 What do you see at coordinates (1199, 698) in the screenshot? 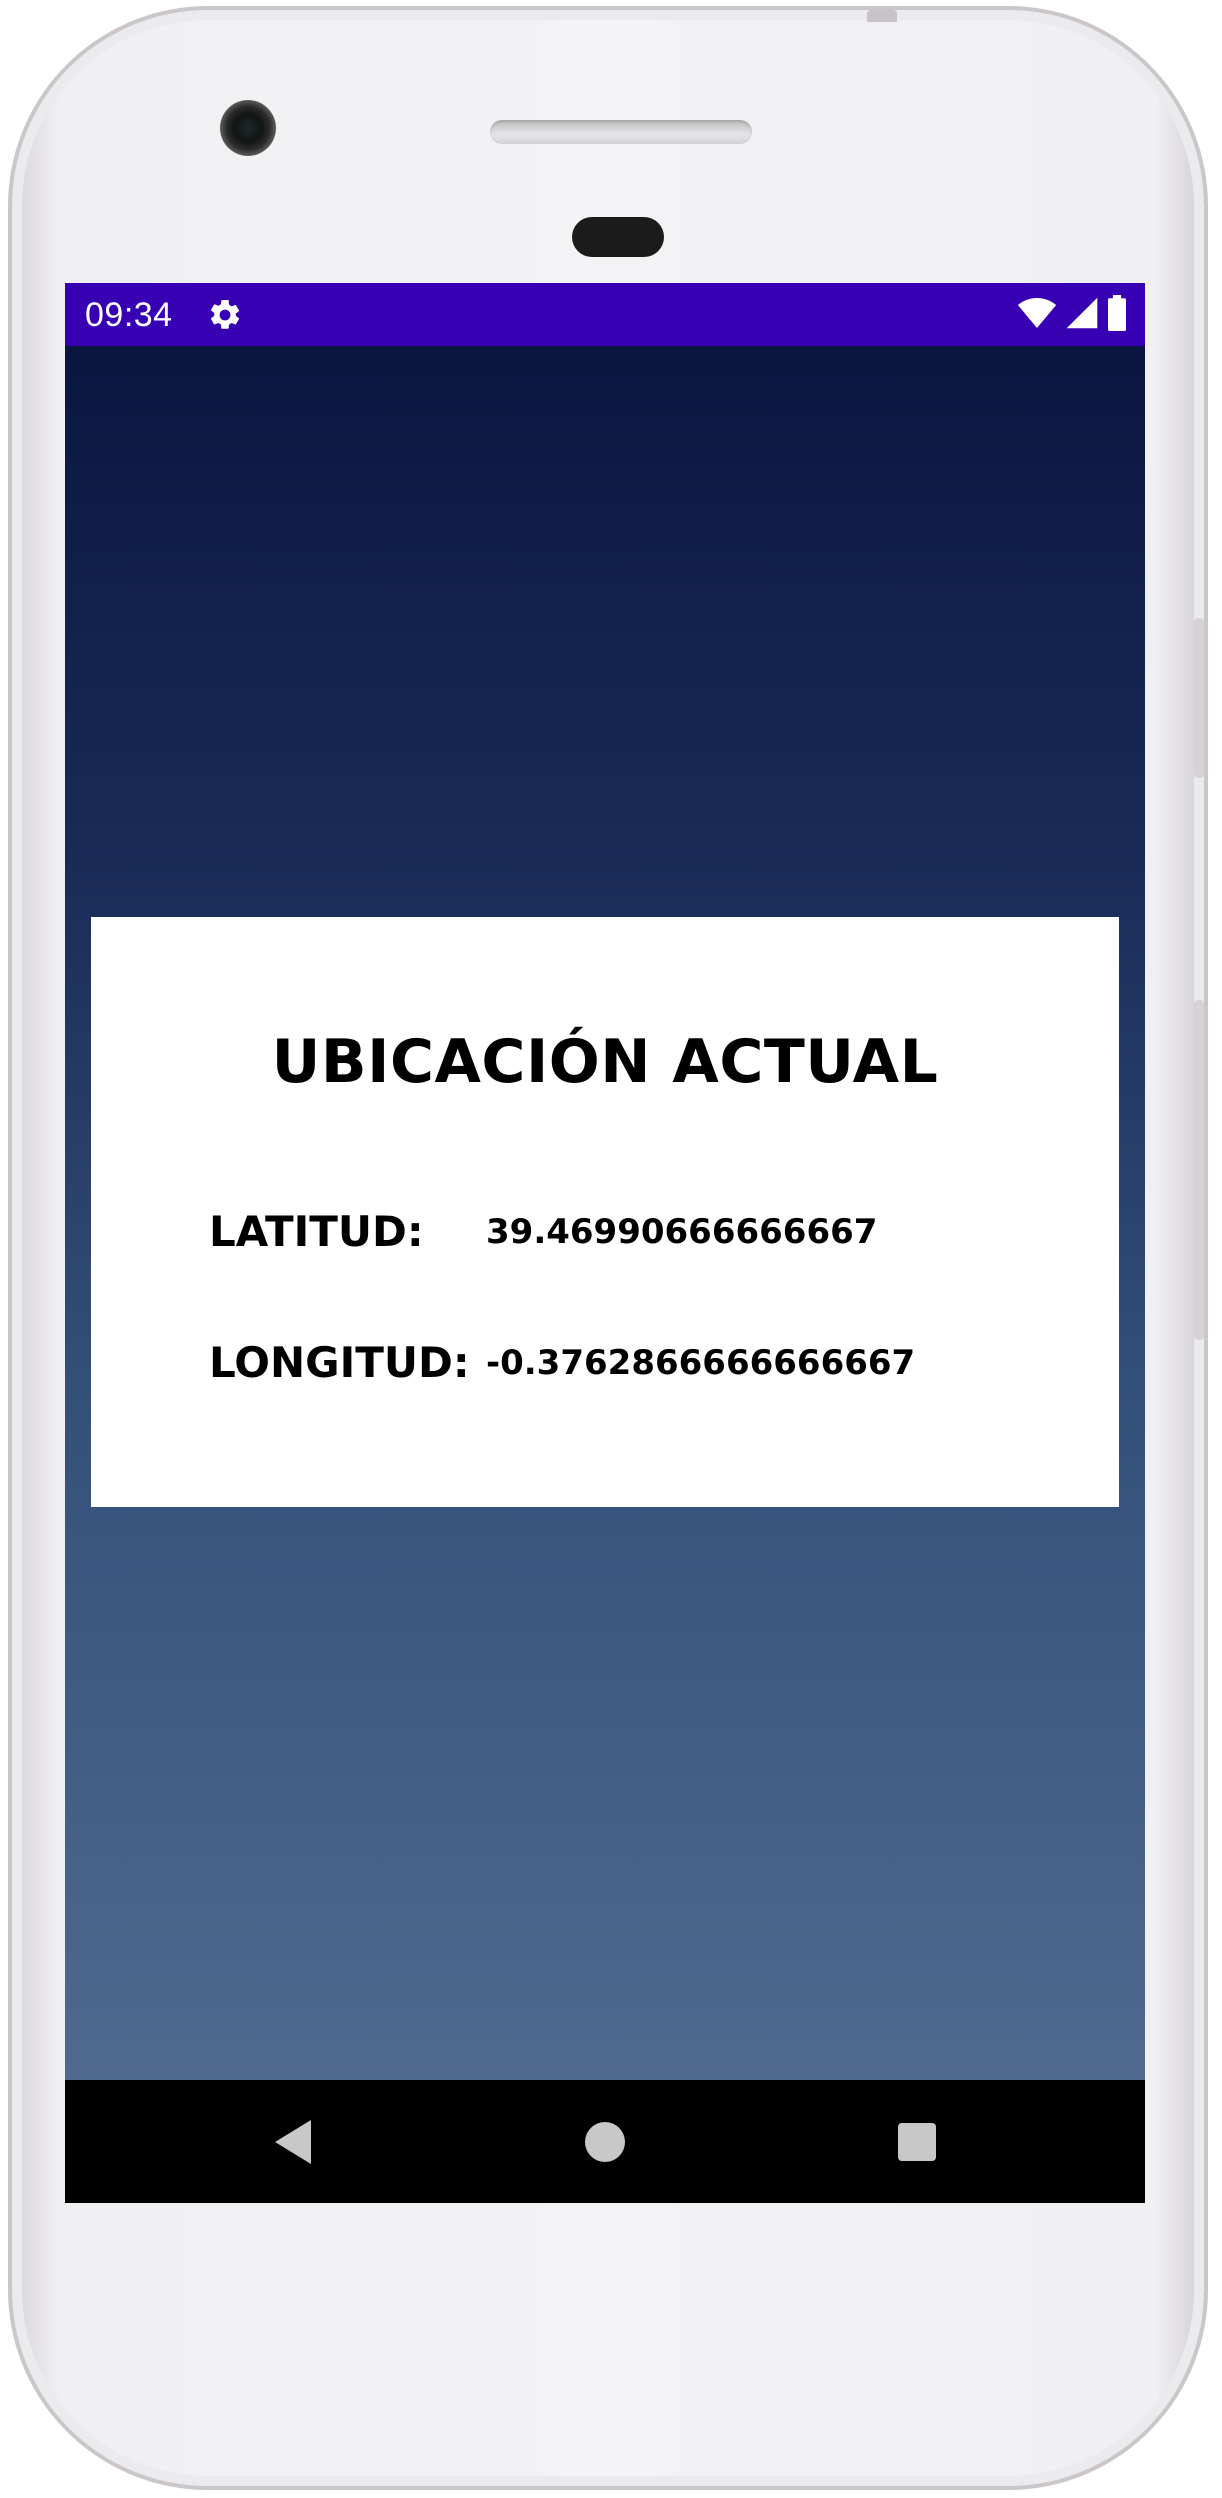
I see `volume-button` at bounding box center [1199, 698].